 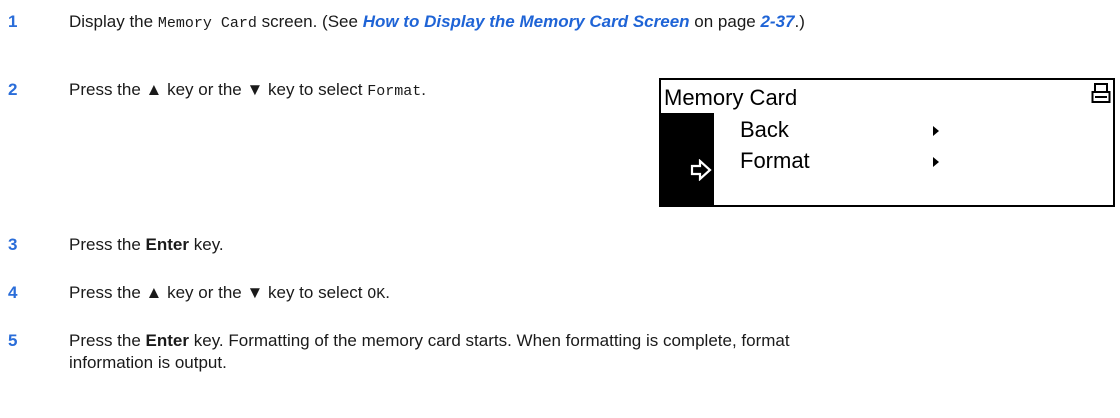 What do you see at coordinates (13, 244) in the screenshot?
I see `step-number: 3` at bounding box center [13, 244].